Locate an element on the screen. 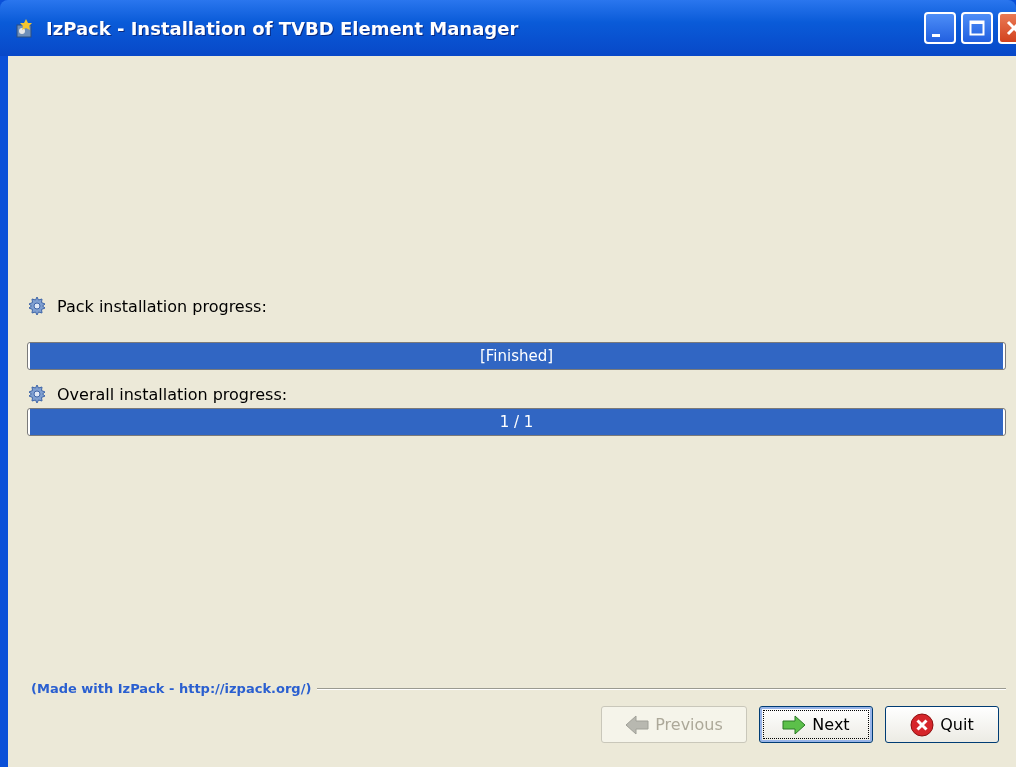 The image size is (1016, 767). minimize-icon is located at coordinates (936, 35).